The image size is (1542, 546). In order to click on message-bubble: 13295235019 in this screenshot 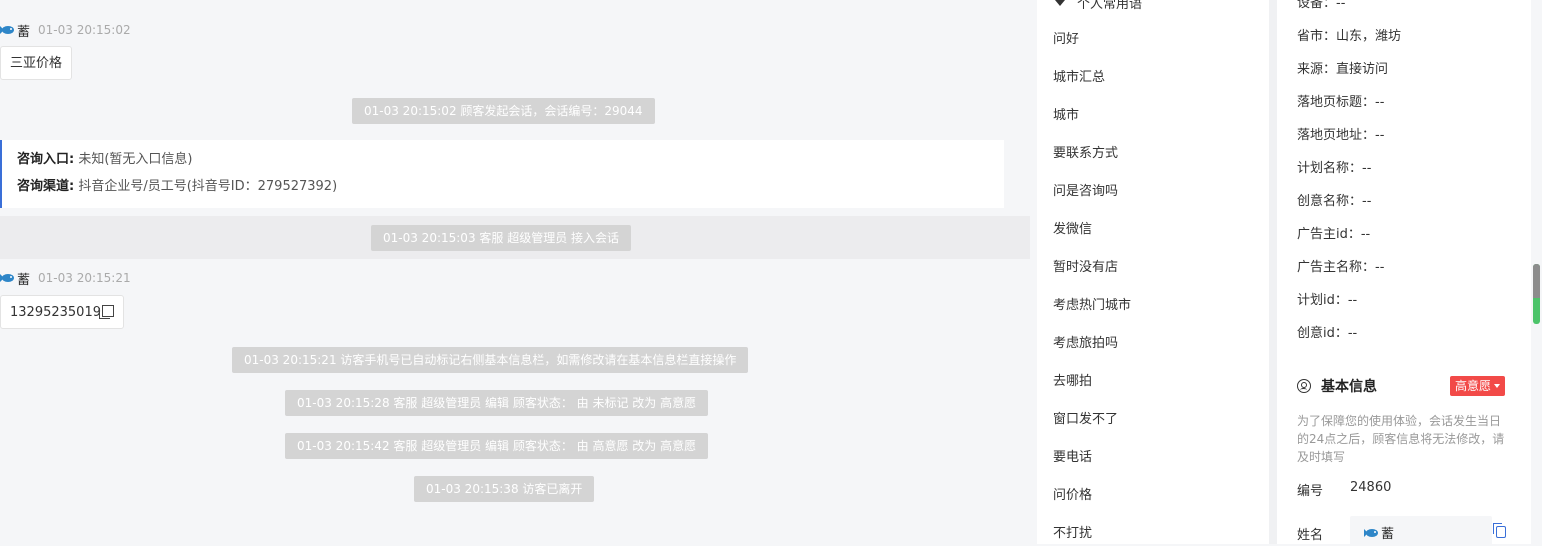, I will do `click(62, 312)`.